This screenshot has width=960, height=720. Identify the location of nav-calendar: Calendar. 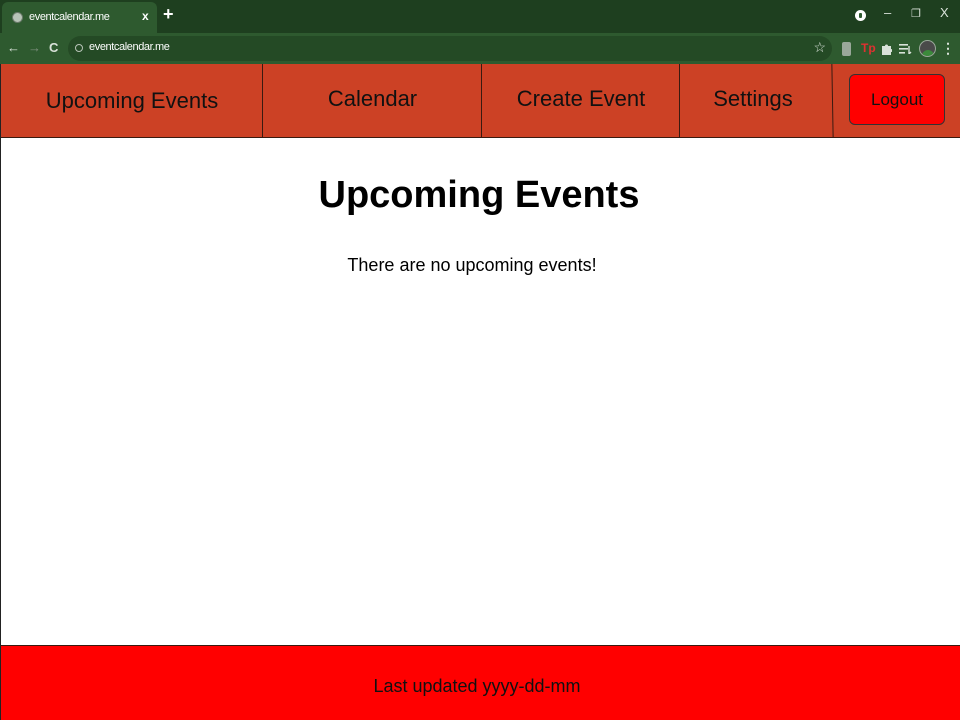
(372, 100).